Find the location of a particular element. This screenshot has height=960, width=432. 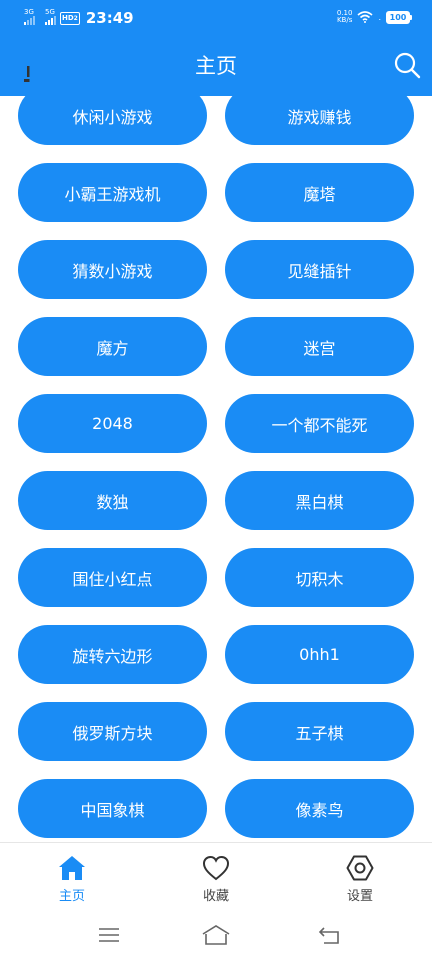

game-button: 魔方 is located at coordinates (112, 346).